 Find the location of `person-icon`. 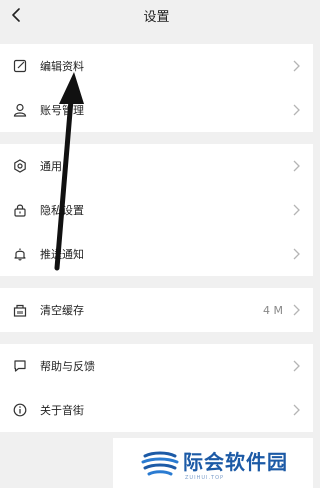

person-icon is located at coordinates (20, 110).